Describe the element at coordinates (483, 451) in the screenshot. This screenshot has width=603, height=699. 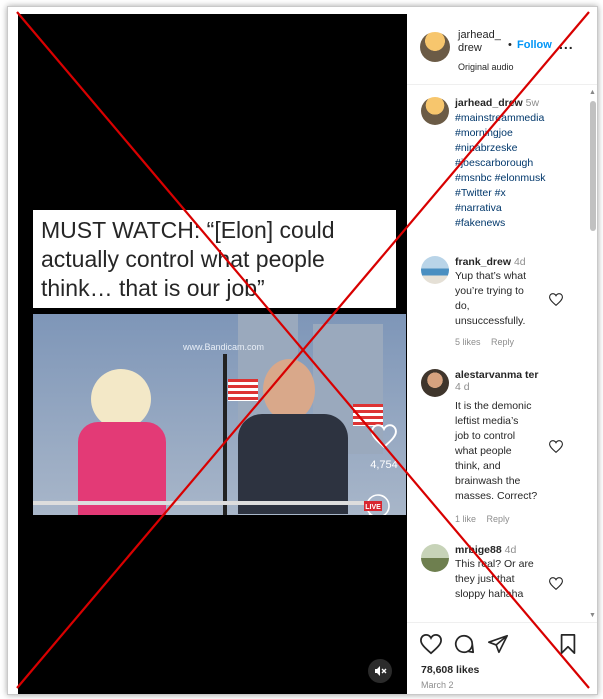
I see `comment-line: what people` at that location.